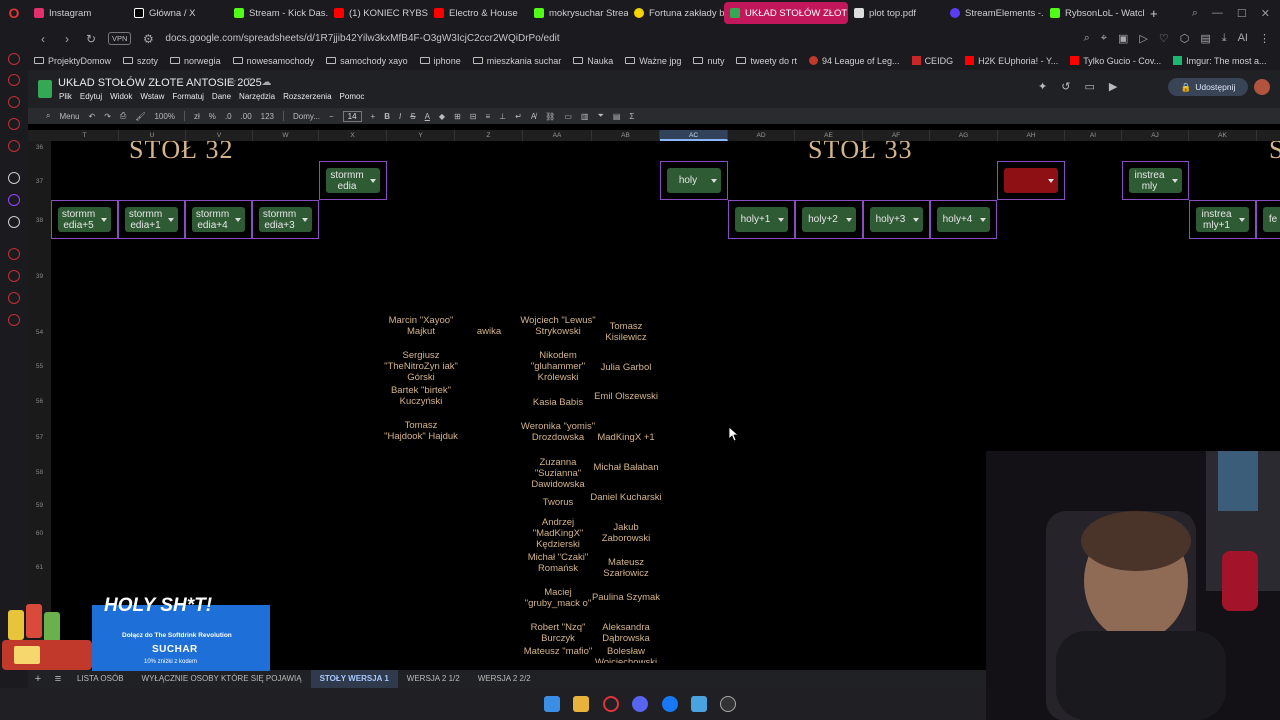 Image resolution: width=1280 pixels, height=720 pixels. I want to click on seat-cell: stormm edia+4, so click(218, 219).